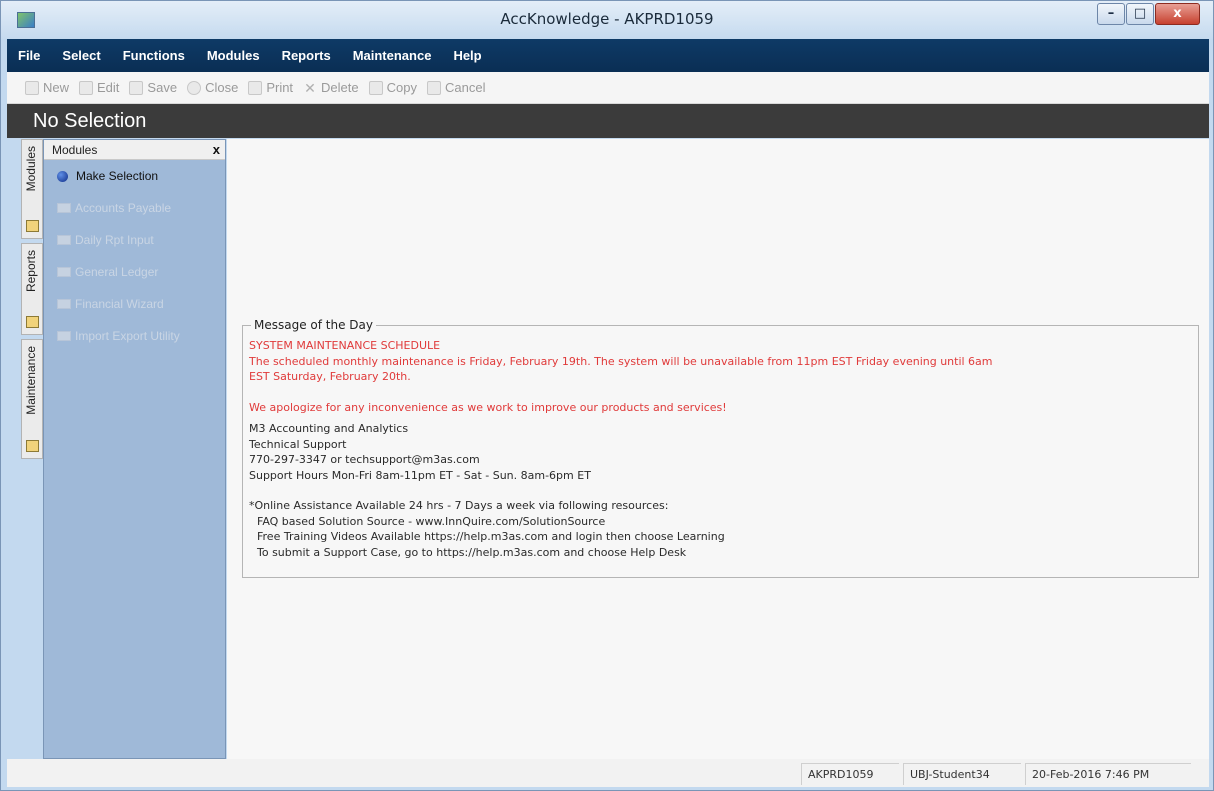 This screenshot has height=791, width=1214. Describe the element at coordinates (1108, 774) in the screenshot. I see `status-datetime: 20-Feb-2016 7:46 PM` at that location.